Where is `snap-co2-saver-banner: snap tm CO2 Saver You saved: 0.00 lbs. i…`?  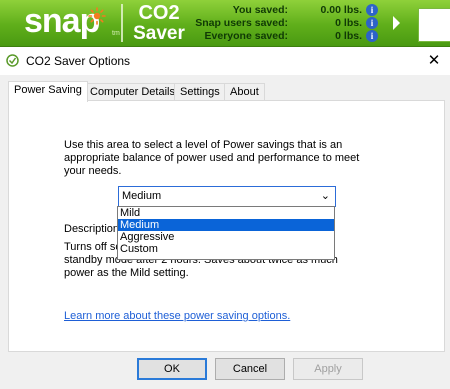 snap-co2-saver-banner: snap tm CO2 Saver You saved: 0.00 lbs. i… is located at coordinates (225, 23).